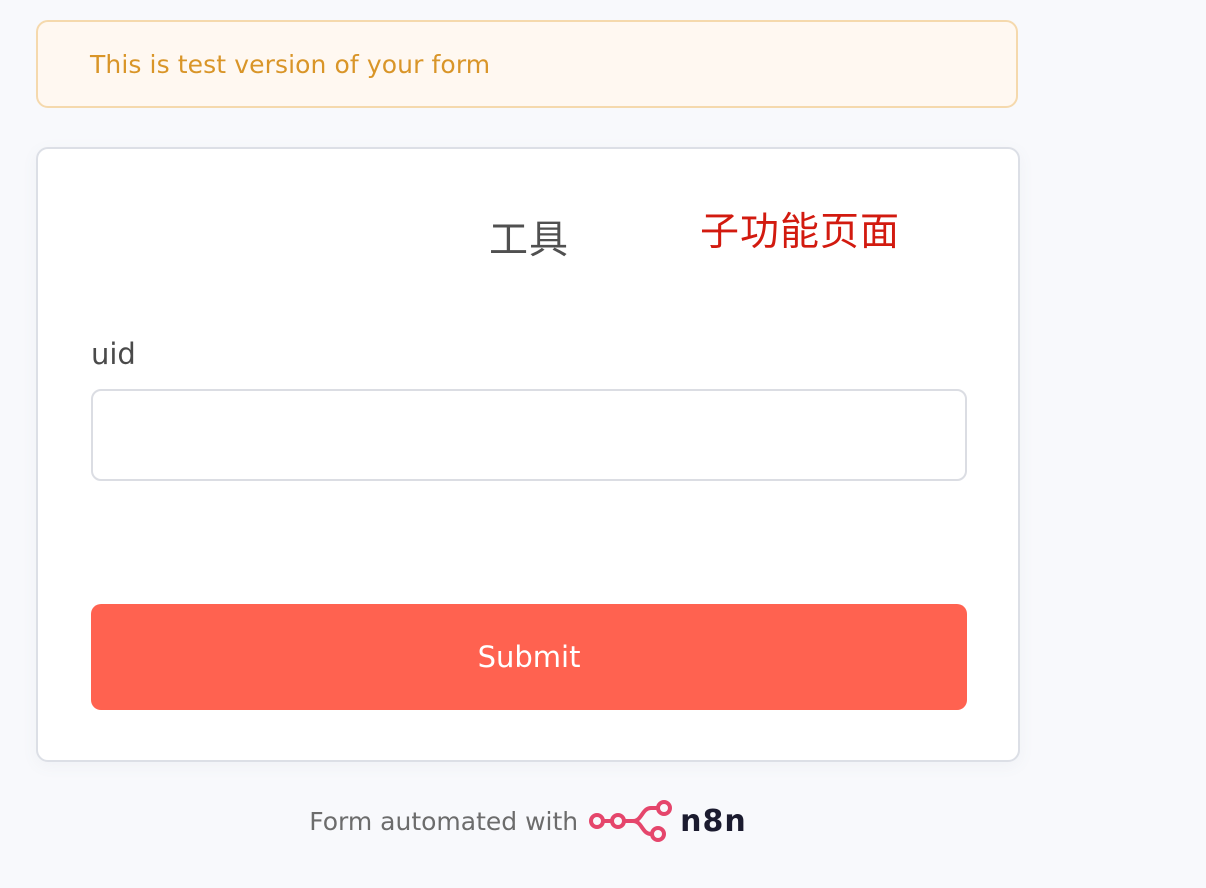  What do you see at coordinates (290, 64) in the screenshot?
I see `test-version-banner-text: This is test version of your form` at bounding box center [290, 64].